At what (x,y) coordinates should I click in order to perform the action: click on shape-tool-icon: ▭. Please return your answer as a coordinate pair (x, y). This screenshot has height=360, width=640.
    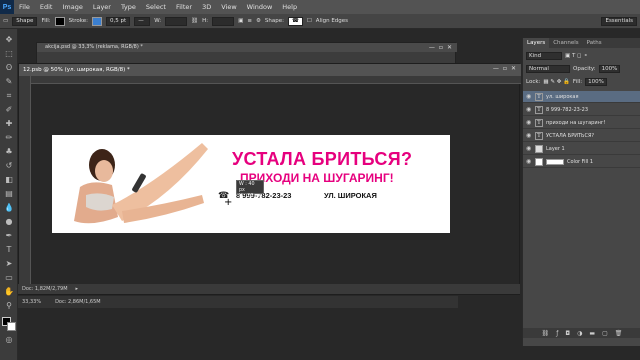
    Looking at the image, I should click on (5, 21).